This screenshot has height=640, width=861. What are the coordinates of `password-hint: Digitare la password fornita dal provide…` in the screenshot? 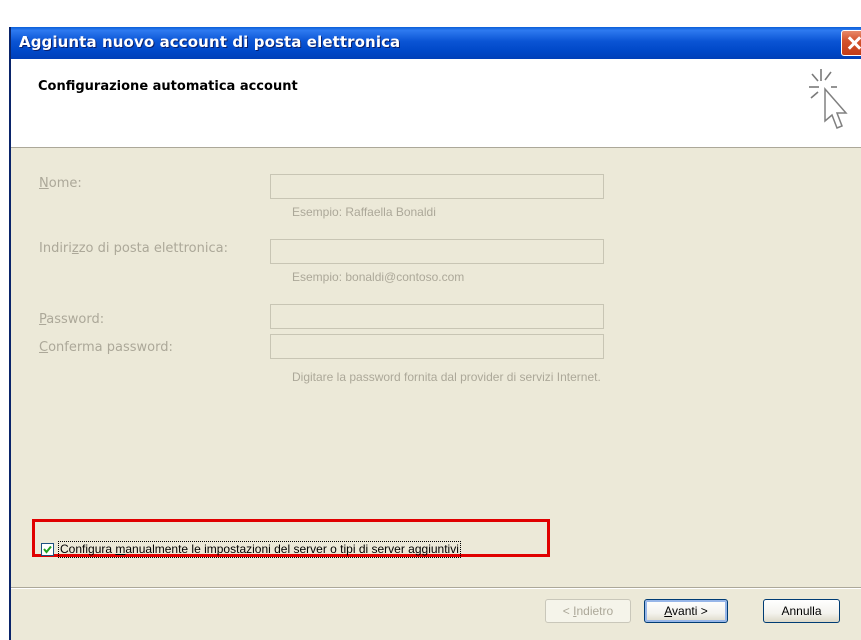 It's located at (446, 377).